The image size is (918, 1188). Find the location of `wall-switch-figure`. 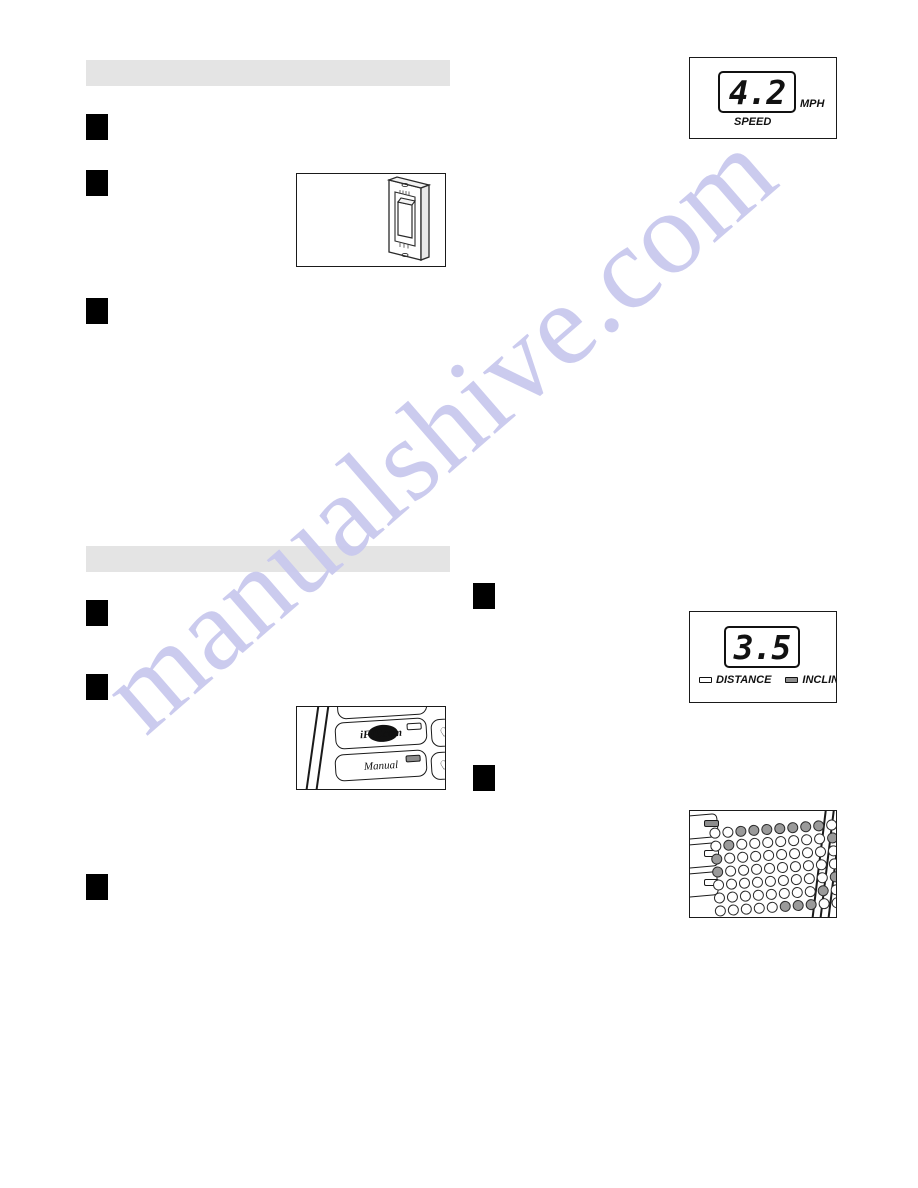

wall-switch-figure is located at coordinates (371, 220).